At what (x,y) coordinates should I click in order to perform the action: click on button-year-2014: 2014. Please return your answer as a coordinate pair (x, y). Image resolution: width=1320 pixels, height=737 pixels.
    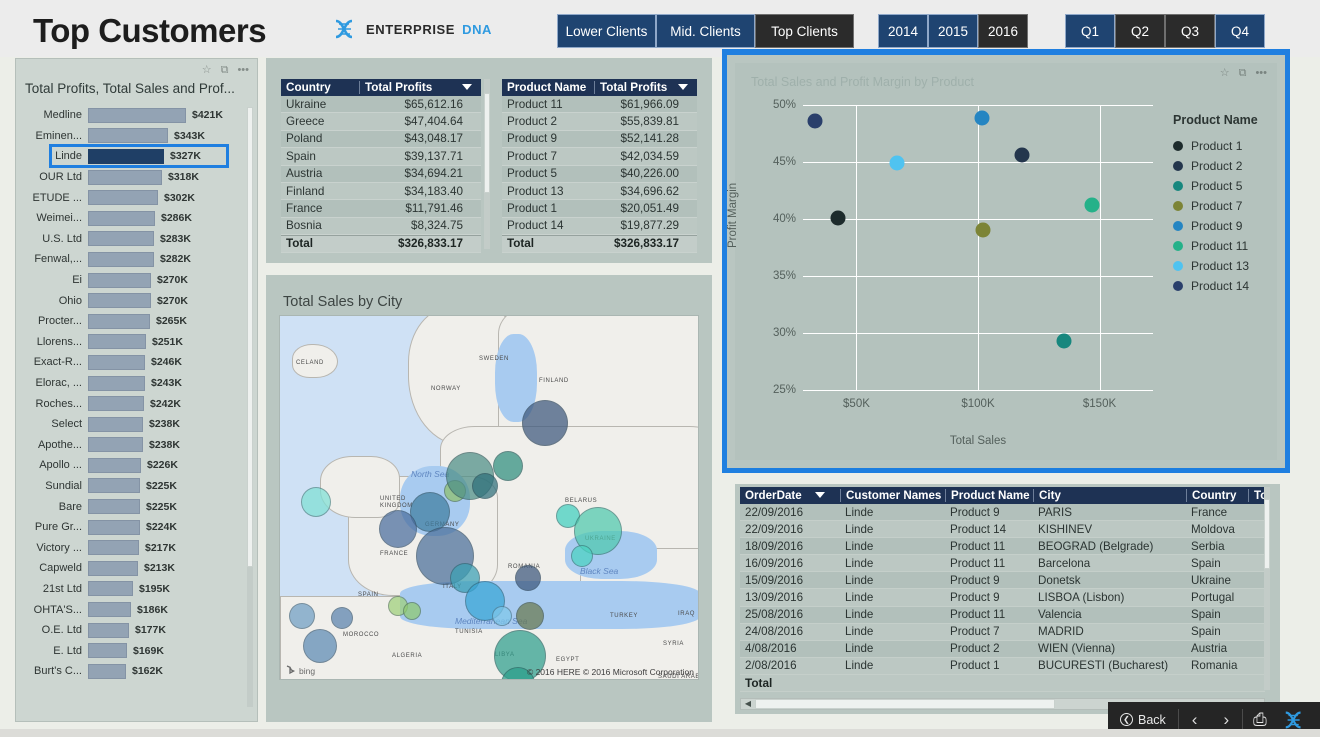
    Looking at the image, I should click on (903, 31).